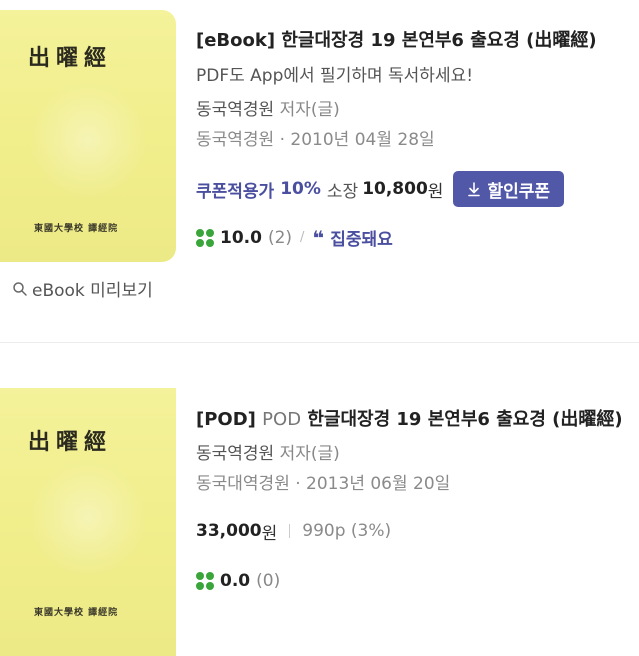 This screenshot has width=639, height=656. I want to click on download-icon, so click(474, 189).